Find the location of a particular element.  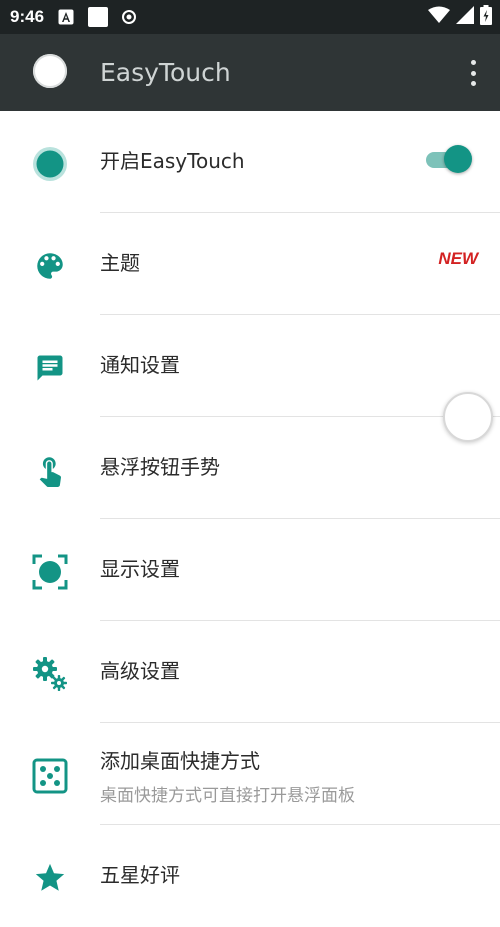

menu-item-subtitle: 桌面快捷方式可直接打开悬浮面板 is located at coordinates (227, 796).